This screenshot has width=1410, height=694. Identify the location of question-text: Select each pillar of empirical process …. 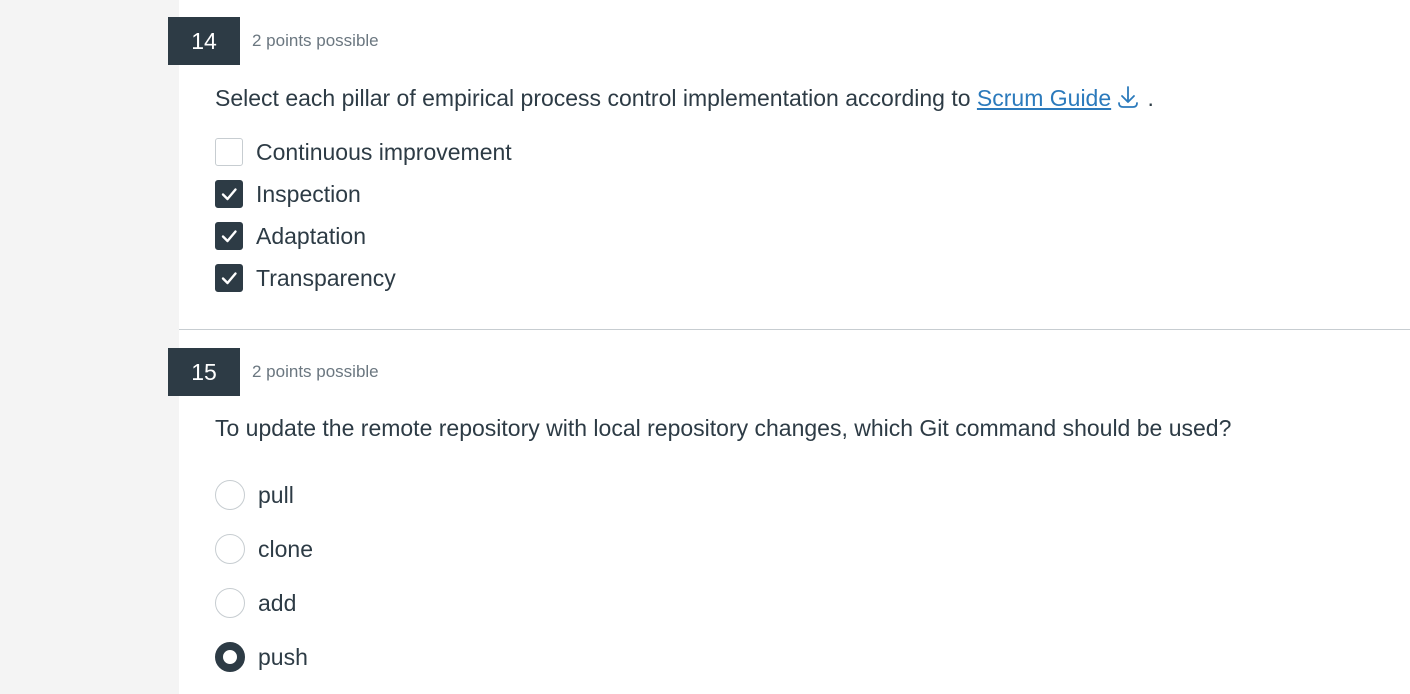
(684, 100).